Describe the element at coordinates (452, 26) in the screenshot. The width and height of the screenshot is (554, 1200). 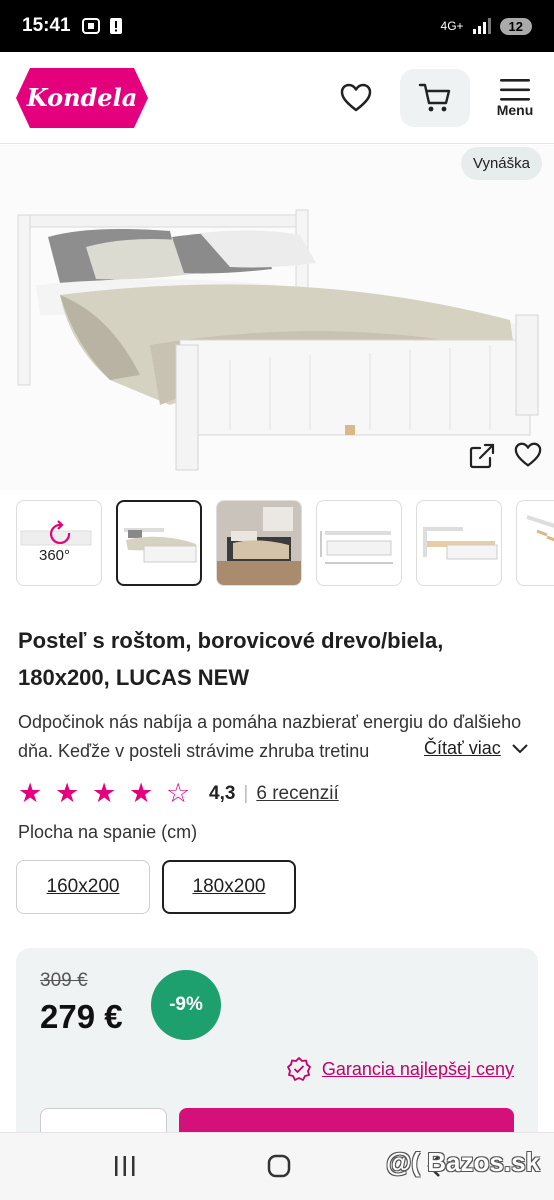
I see `network-label: 4G+` at that location.